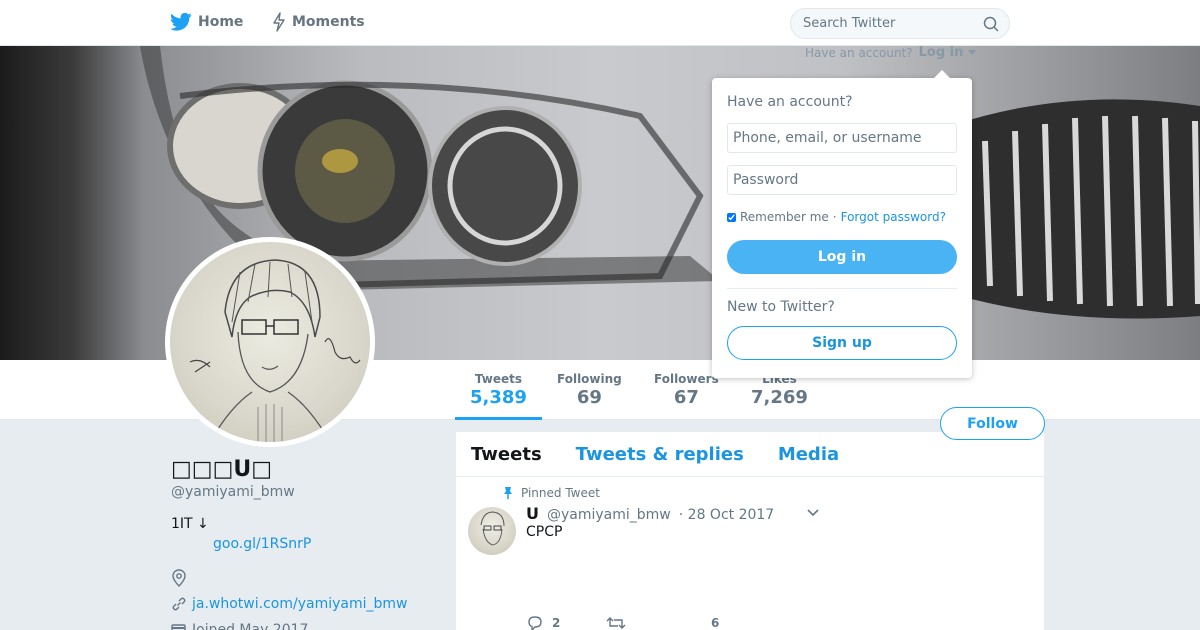 Image resolution: width=1200 pixels, height=630 pixels. What do you see at coordinates (609, 515) in the screenshot?
I see `tweet-author-handle: @yamiyami_bmw` at bounding box center [609, 515].